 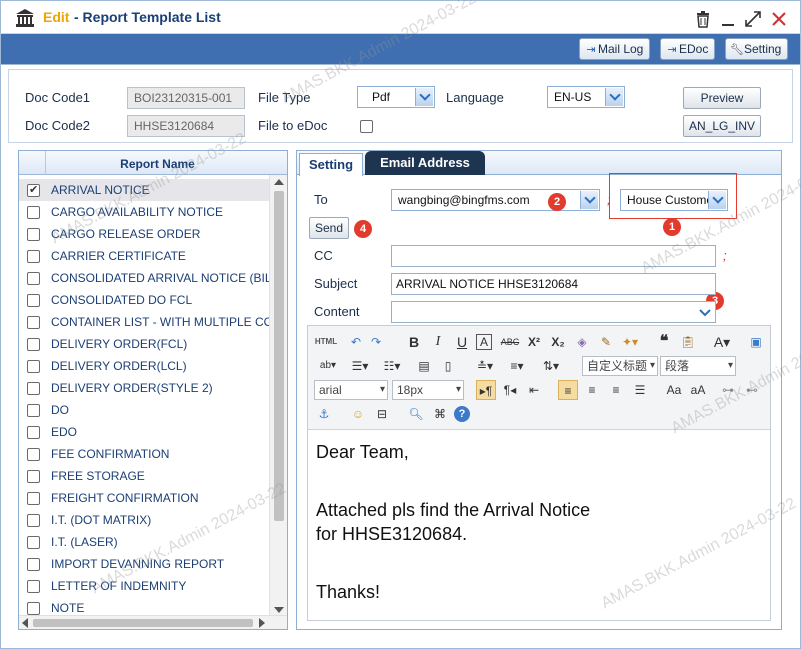 What do you see at coordinates (351, 390) in the screenshot?
I see `font-family-select: arial` at bounding box center [351, 390].